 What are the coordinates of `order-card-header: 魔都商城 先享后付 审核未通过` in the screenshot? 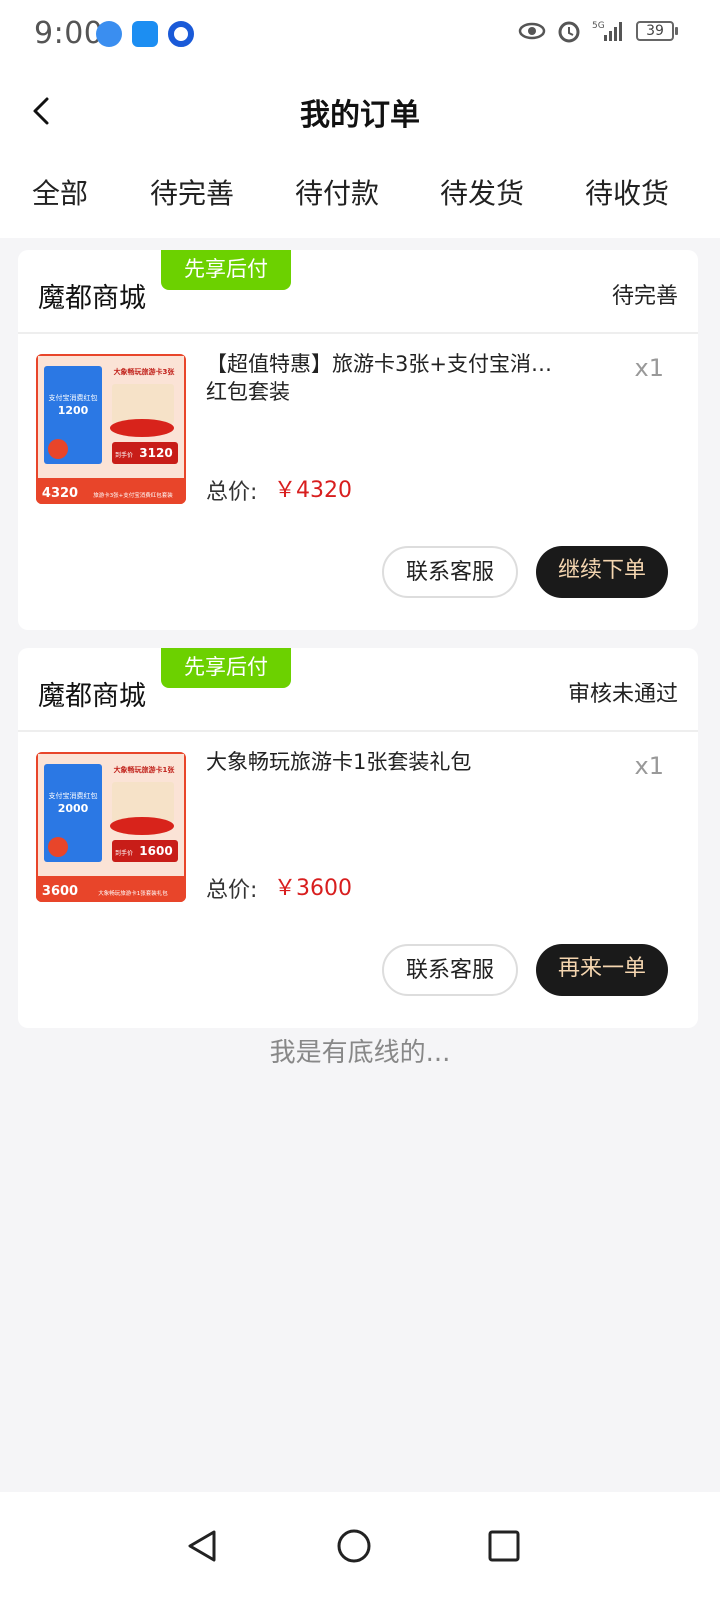 It's located at (358, 690).